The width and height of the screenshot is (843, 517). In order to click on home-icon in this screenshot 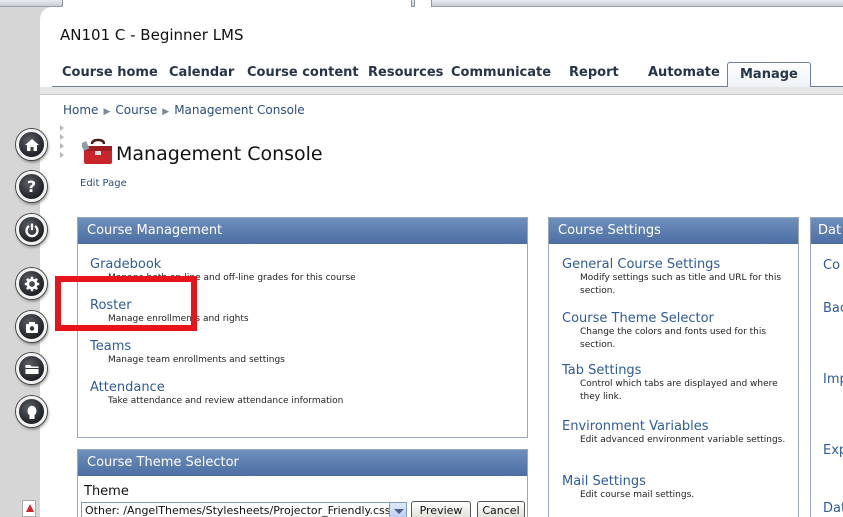, I will do `click(31, 144)`.